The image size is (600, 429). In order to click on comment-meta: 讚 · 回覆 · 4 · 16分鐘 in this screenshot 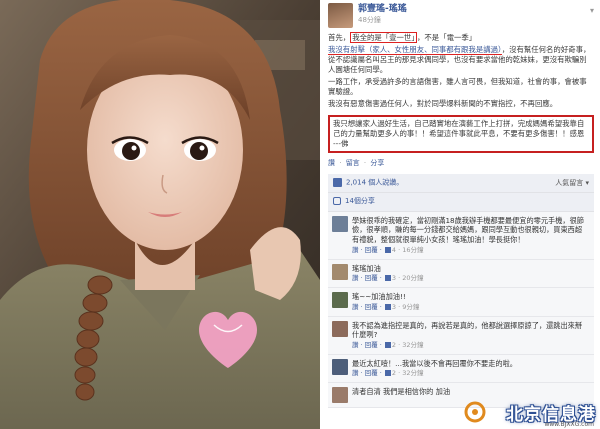, I will do `click(388, 249)`.